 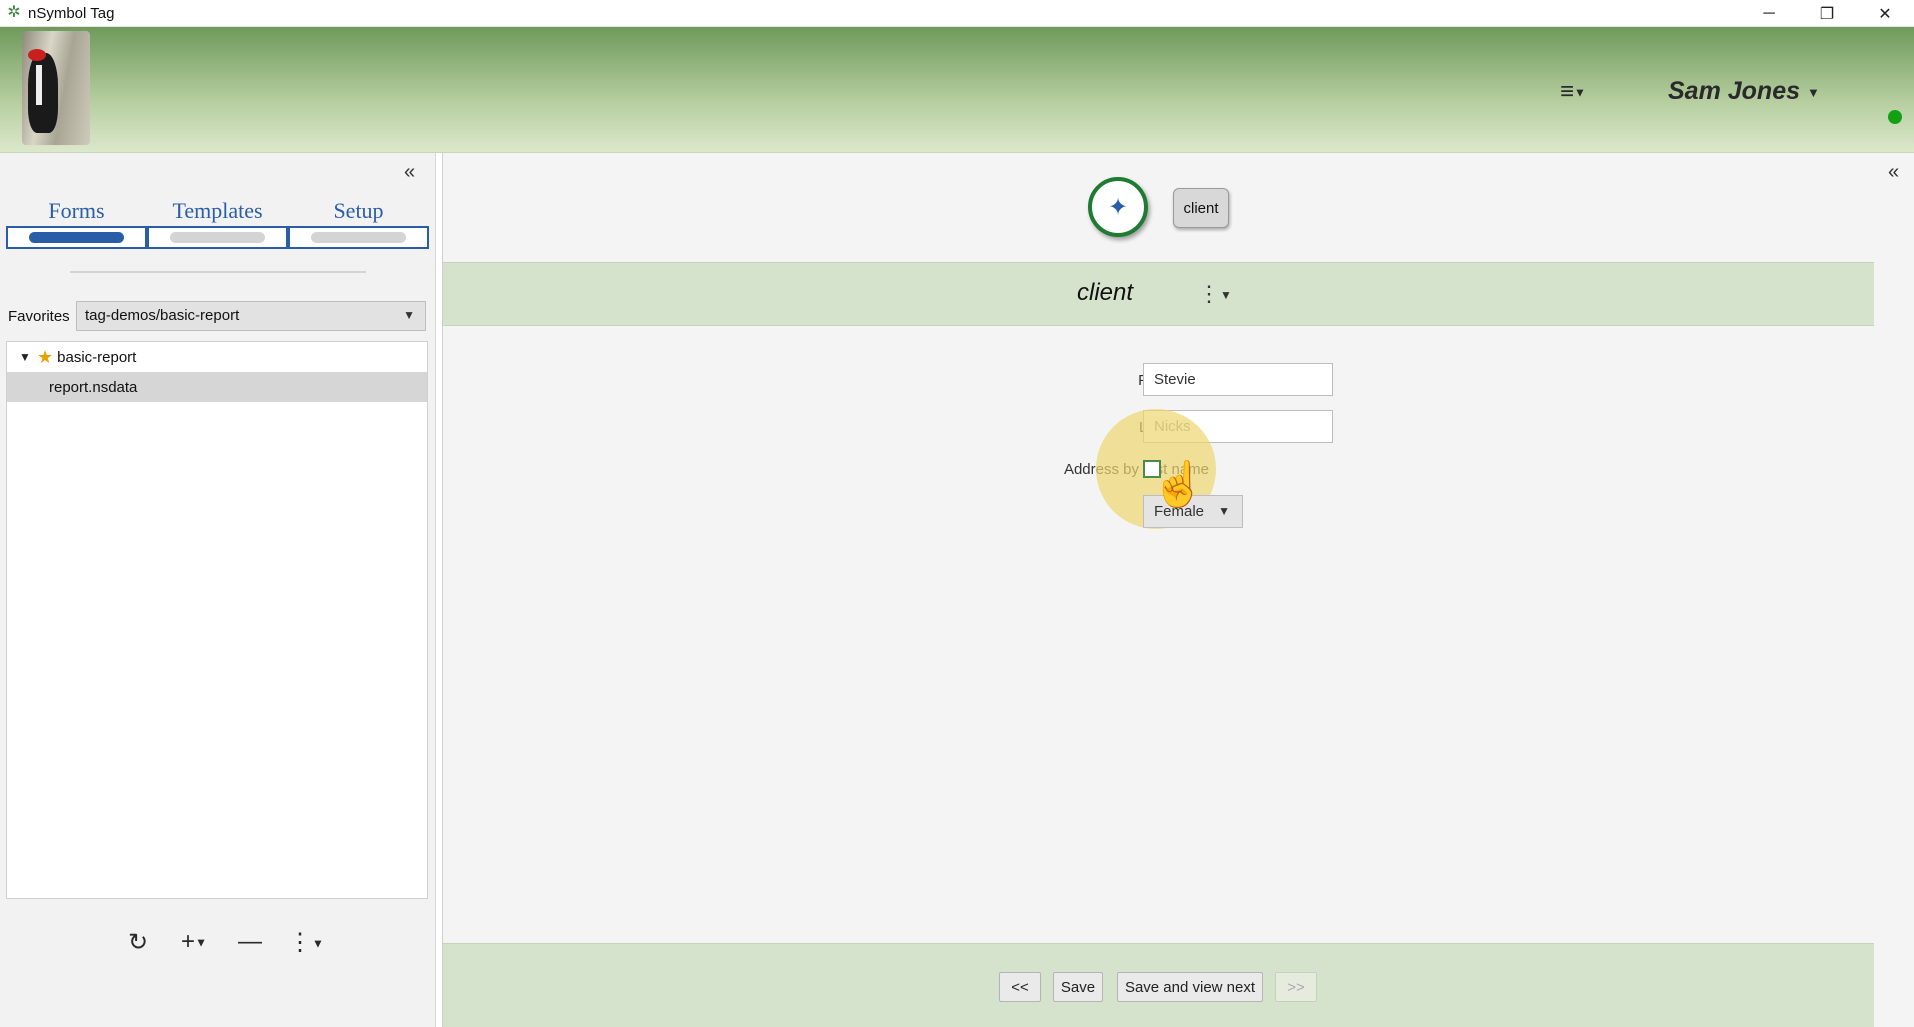 What do you see at coordinates (1567, 91) in the screenshot?
I see `hamburger-icon: ≡` at bounding box center [1567, 91].